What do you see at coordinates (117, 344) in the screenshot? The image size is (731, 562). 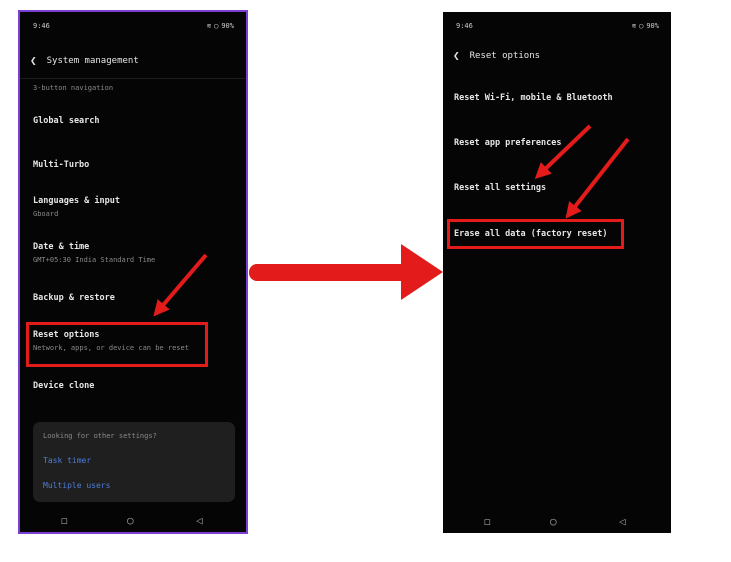 I see `reset-options-highlight-box` at bounding box center [117, 344].